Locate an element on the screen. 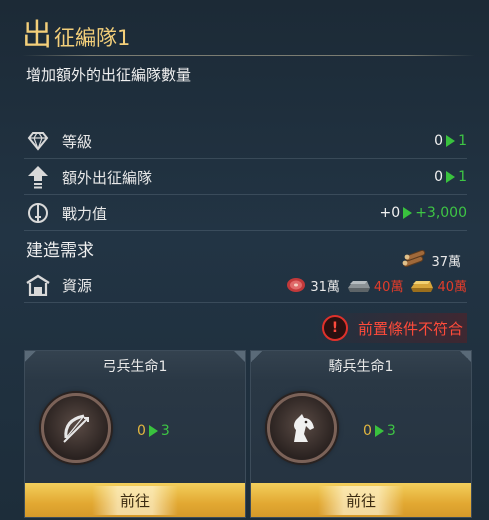  meat-icon is located at coordinates (296, 285).